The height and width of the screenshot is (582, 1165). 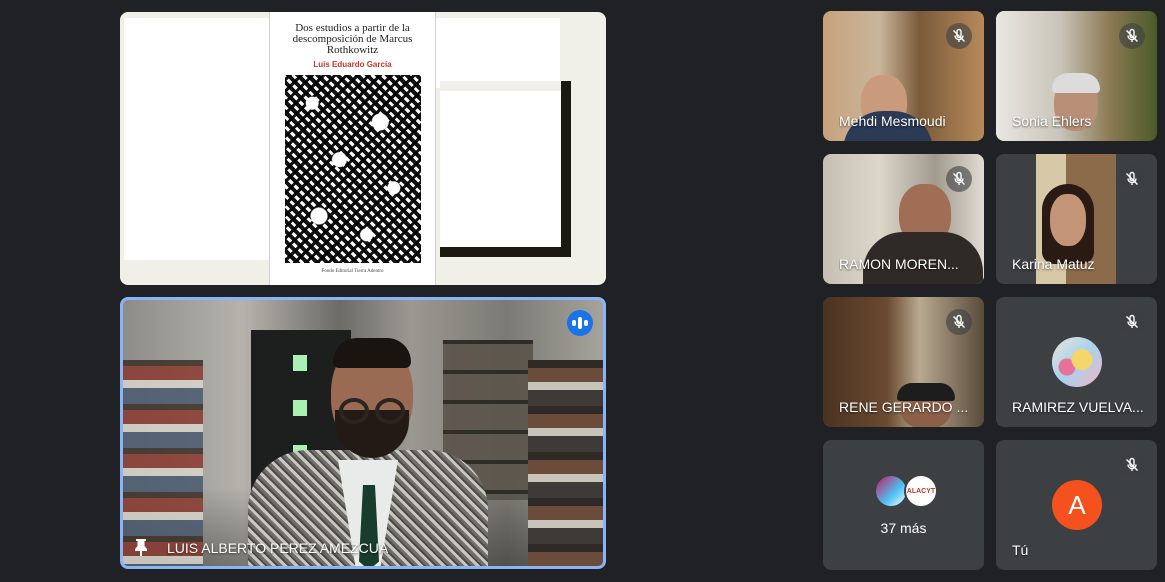 What do you see at coordinates (921, 491) in the screenshot?
I see `avatar: ALACYT` at bounding box center [921, 491].